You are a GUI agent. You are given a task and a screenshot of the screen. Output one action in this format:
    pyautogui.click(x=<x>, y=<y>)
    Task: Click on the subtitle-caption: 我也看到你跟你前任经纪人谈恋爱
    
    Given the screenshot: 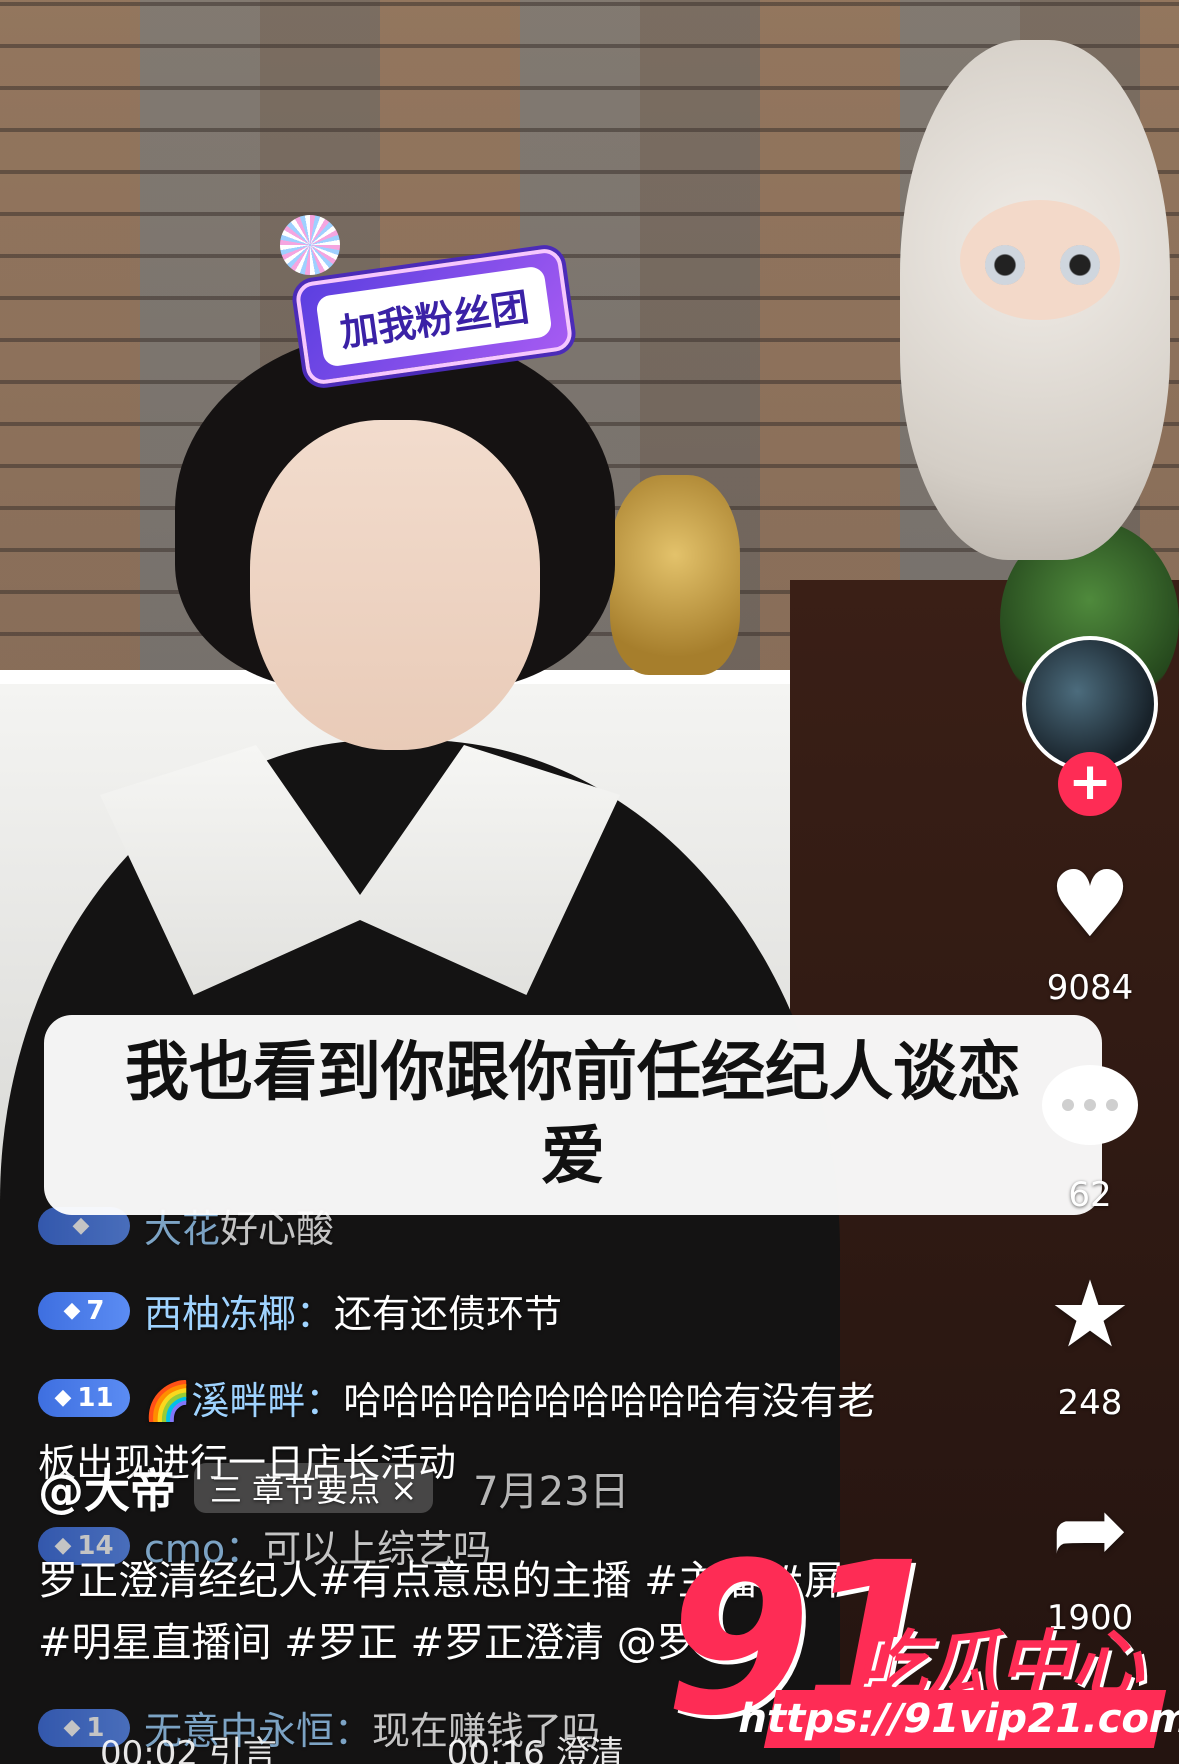 What is the action you would take?
    pyautogui.click(x=573, y=1115)
    